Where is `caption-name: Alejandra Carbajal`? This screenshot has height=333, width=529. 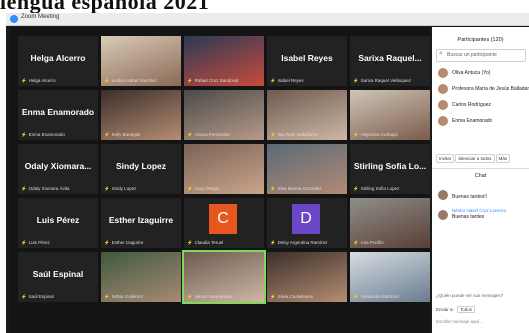
caption-name: Alejandra Carbajal is located at coordinates (379, 134).